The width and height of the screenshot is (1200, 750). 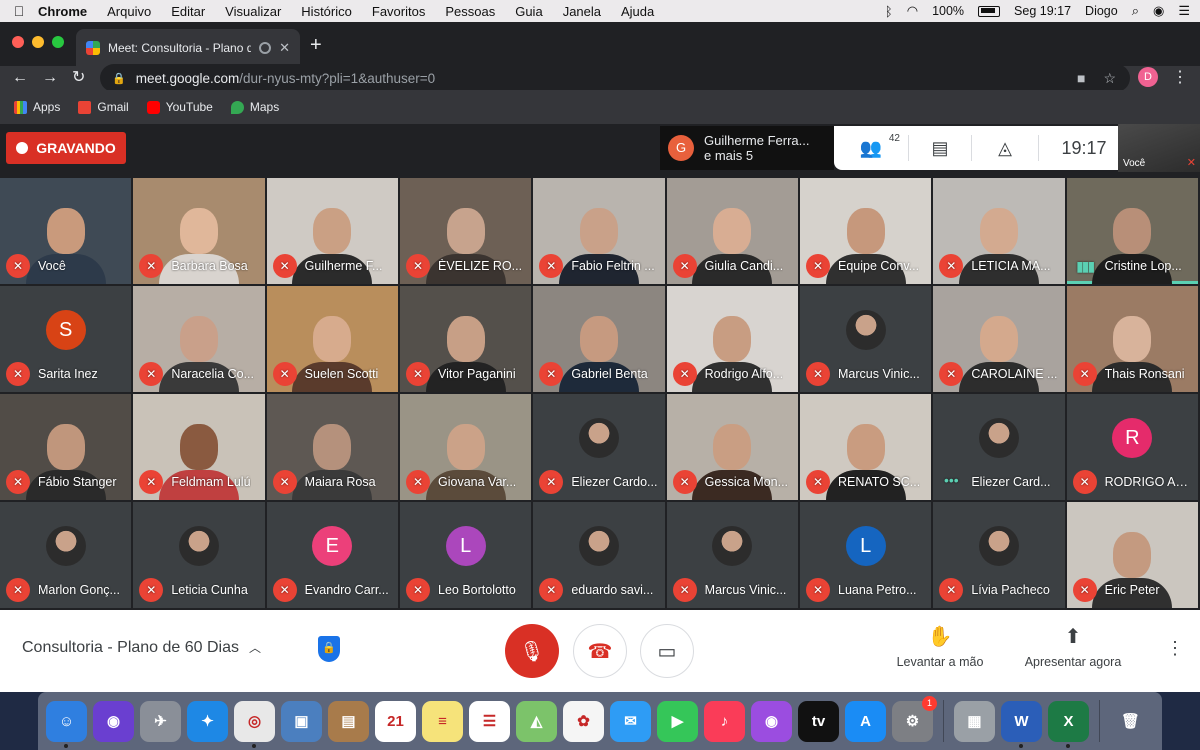 I want to click on participant-tile: ✕ Suelen Scotti, so click(x=332, y=339).